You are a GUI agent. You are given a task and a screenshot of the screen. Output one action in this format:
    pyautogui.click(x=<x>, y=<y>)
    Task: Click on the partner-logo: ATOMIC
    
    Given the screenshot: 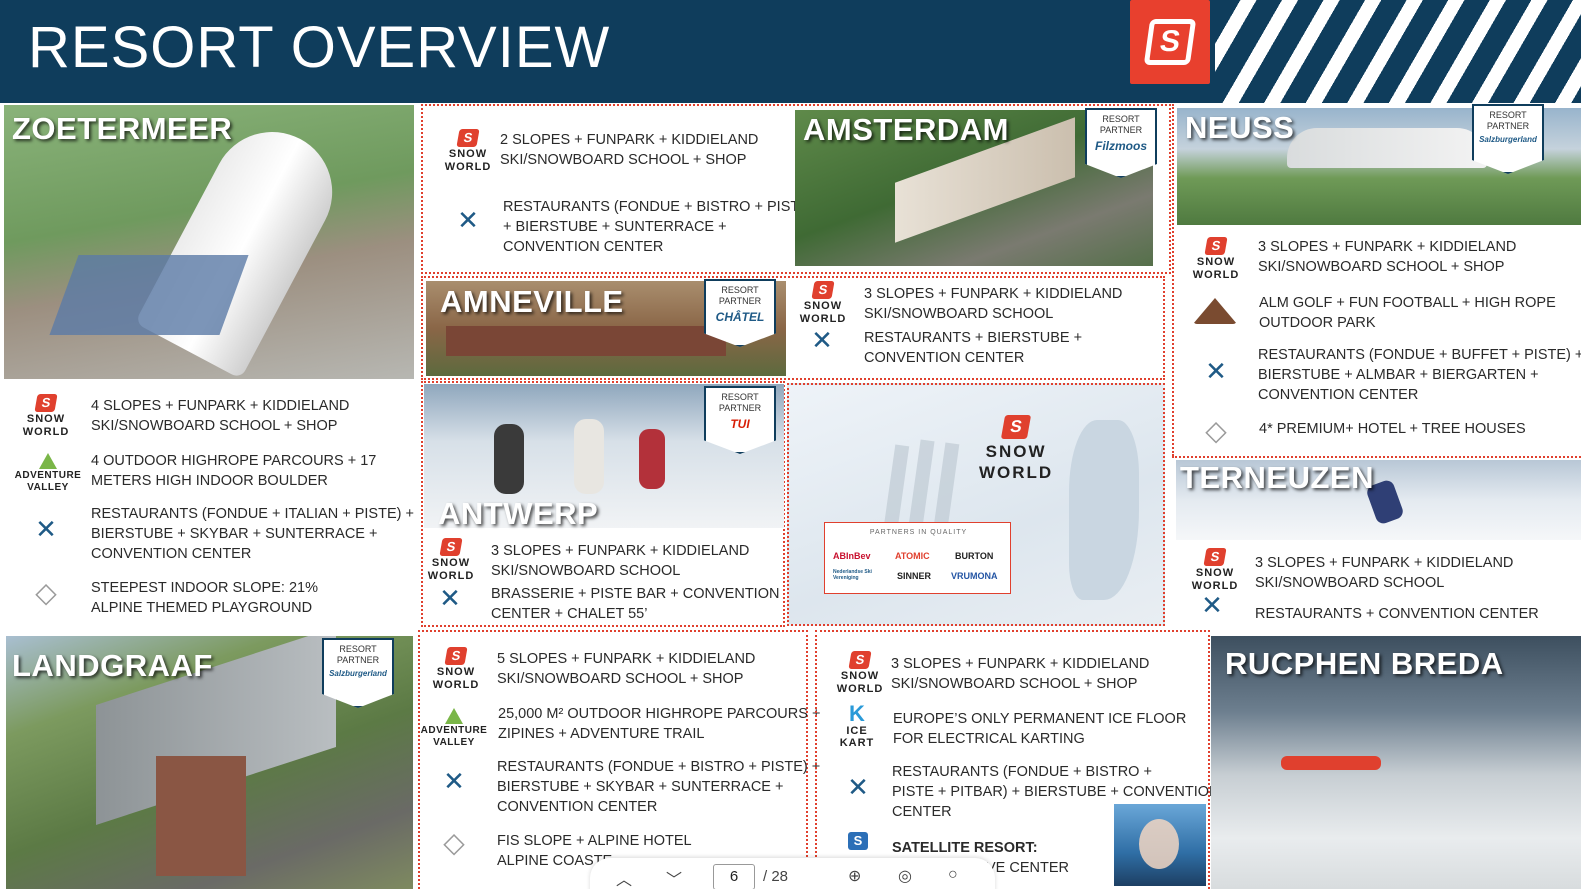 What is the action you would take?
    pyautogui.click(x=912, y=556)
    